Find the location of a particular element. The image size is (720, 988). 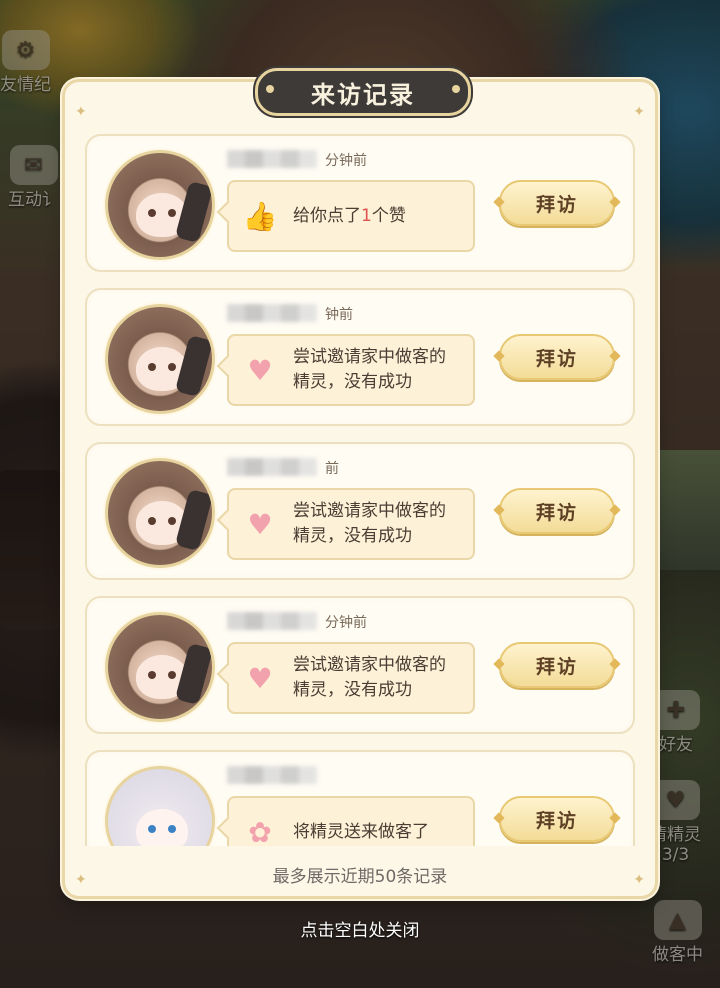

message-text: 给你点了 is located at coordinates (327, 215).